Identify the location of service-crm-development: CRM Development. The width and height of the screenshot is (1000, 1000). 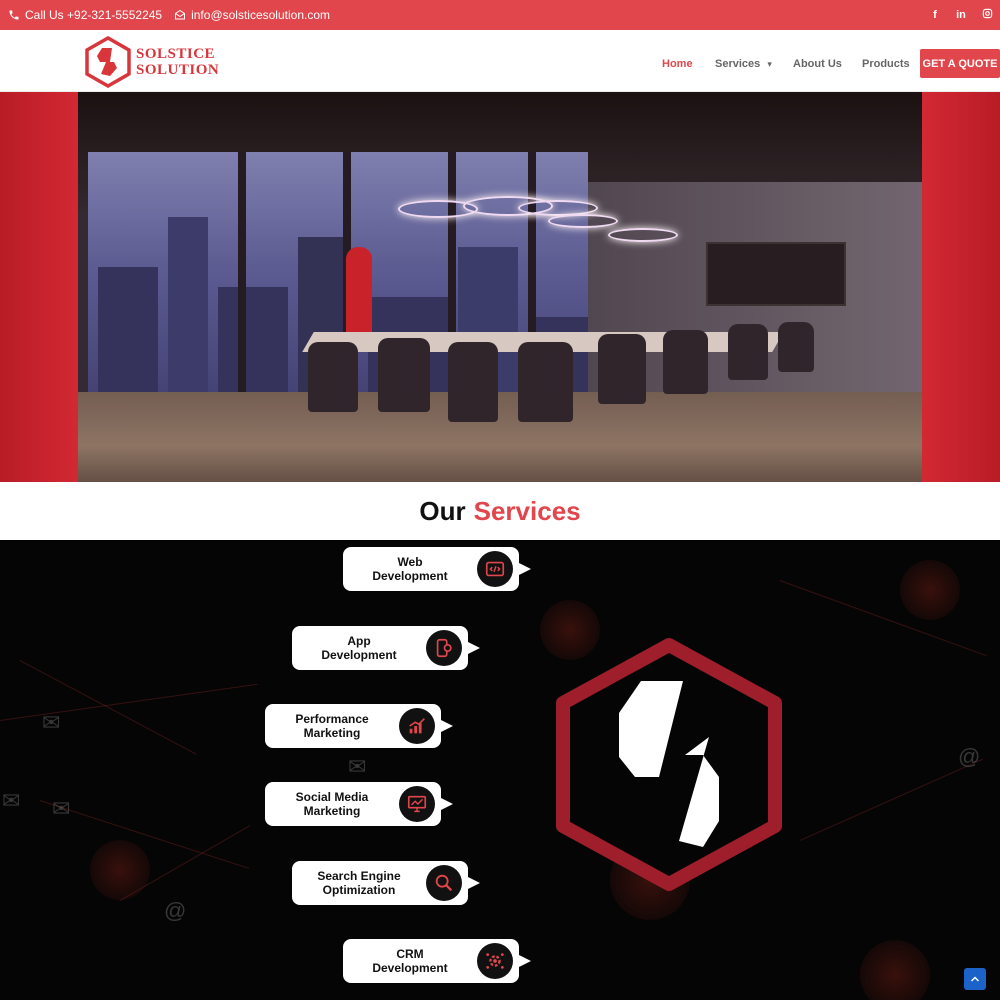
(437, 961).